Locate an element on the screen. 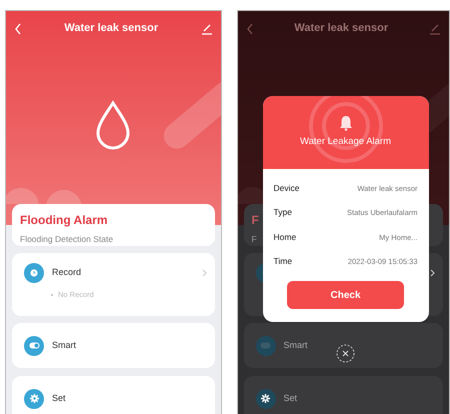 Image resolution: width=450 pixels, height=414 pixels. check-button: Check is located at coordinates (345, 295).